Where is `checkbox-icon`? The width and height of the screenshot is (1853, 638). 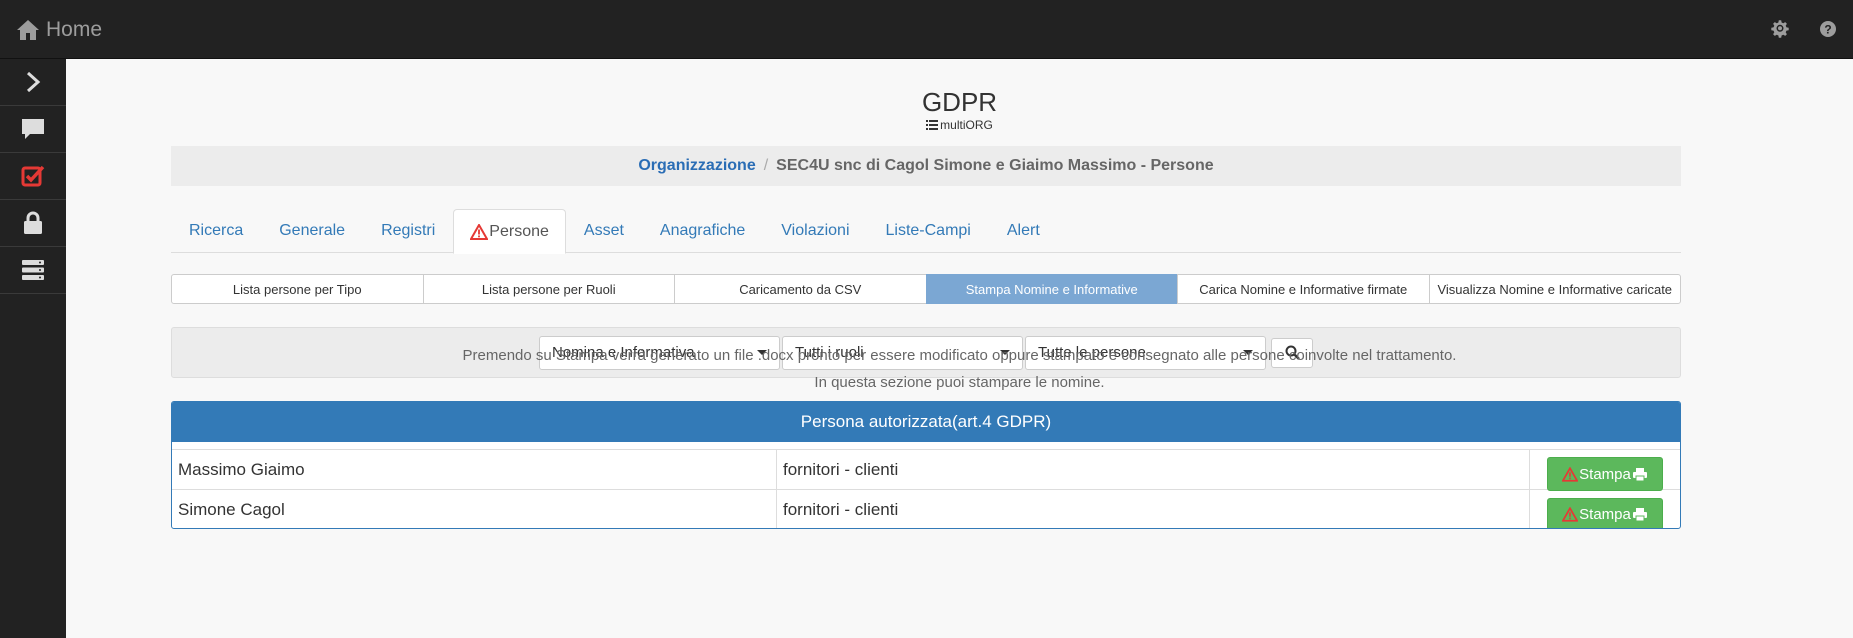
checkbox-icon is located at coordinates (33, 176).